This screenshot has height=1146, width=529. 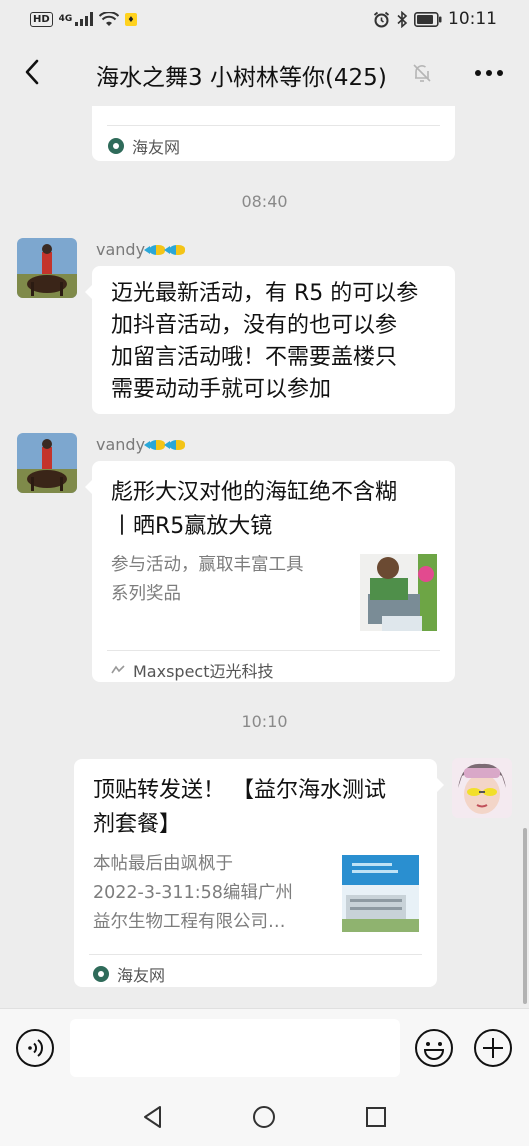 I want to click on more-dots-icon, so click(x=489, y=73).